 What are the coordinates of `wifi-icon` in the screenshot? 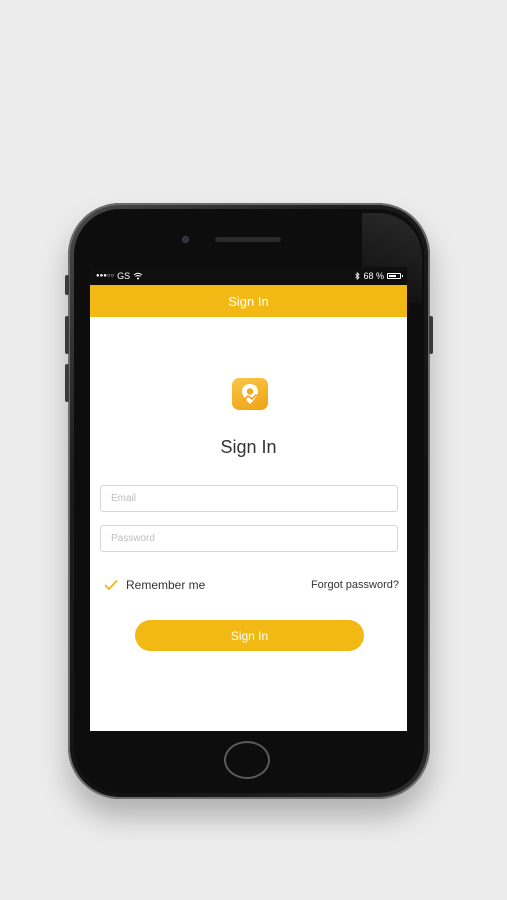 It's located at (138, 276).